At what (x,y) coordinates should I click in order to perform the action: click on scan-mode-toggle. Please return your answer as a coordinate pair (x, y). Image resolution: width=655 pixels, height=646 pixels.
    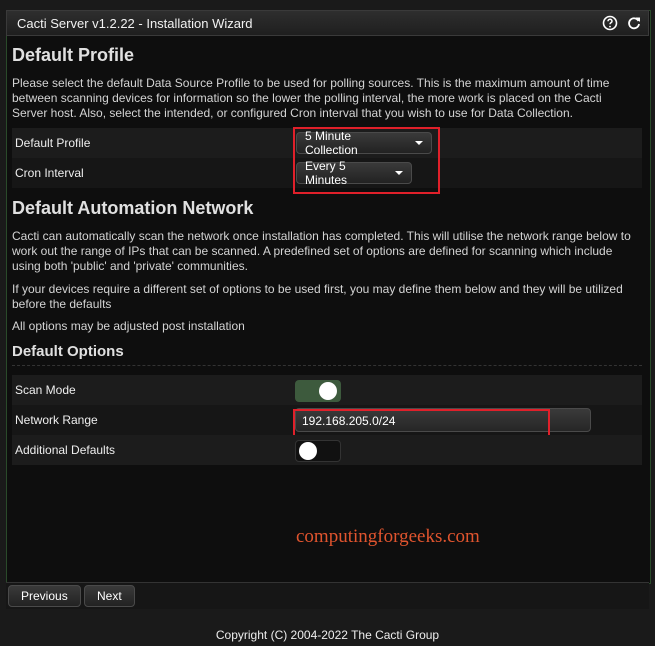
    Looking at the image, I should click on (318, 391).